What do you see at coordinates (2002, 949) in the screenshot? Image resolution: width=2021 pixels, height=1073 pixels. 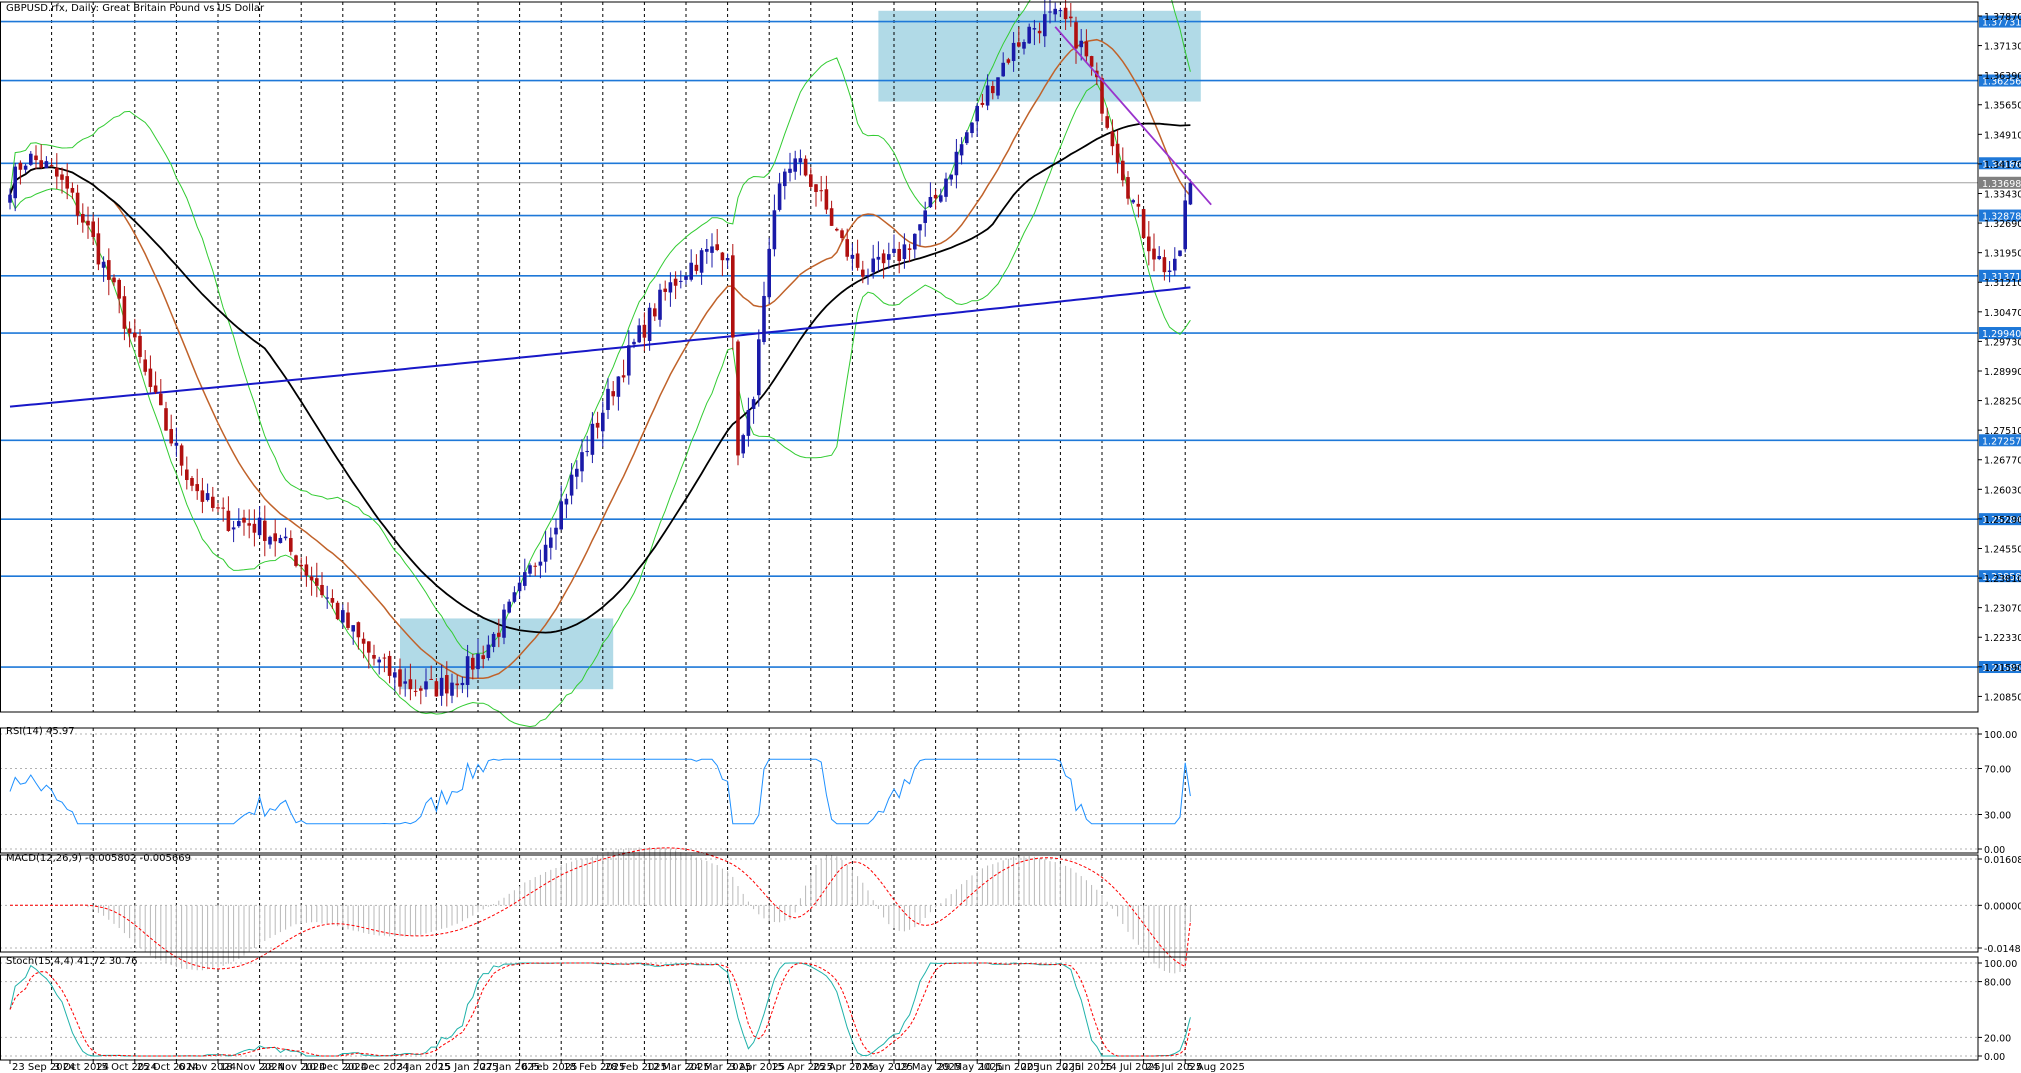 I see `pane-tick-label: -0.014818` at bounding box center [2002, 949].